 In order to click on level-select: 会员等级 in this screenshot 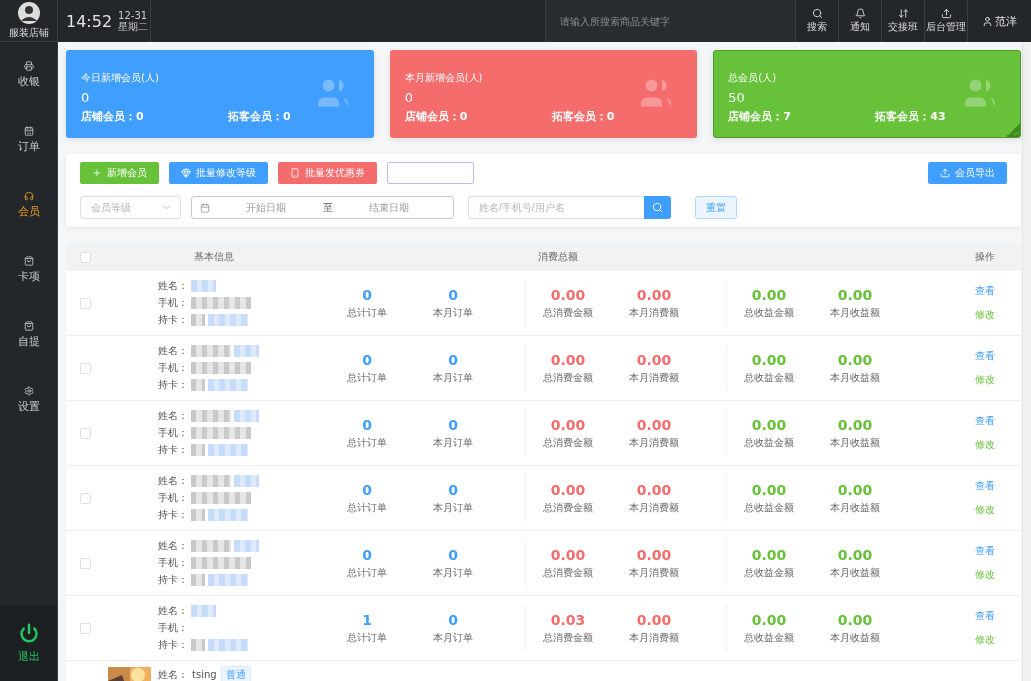, I will do `click(130, 207)`.